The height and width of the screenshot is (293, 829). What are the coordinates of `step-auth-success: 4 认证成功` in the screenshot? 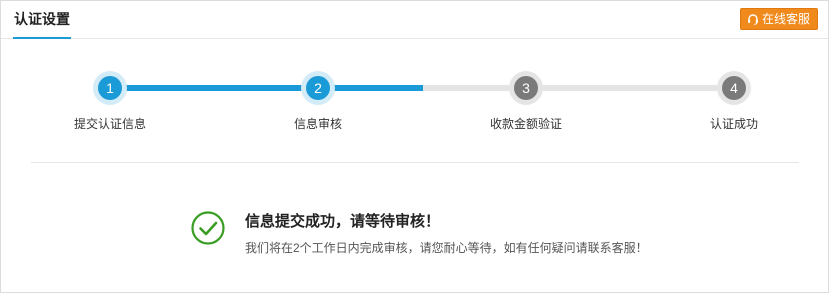 It's located at (734, 101).